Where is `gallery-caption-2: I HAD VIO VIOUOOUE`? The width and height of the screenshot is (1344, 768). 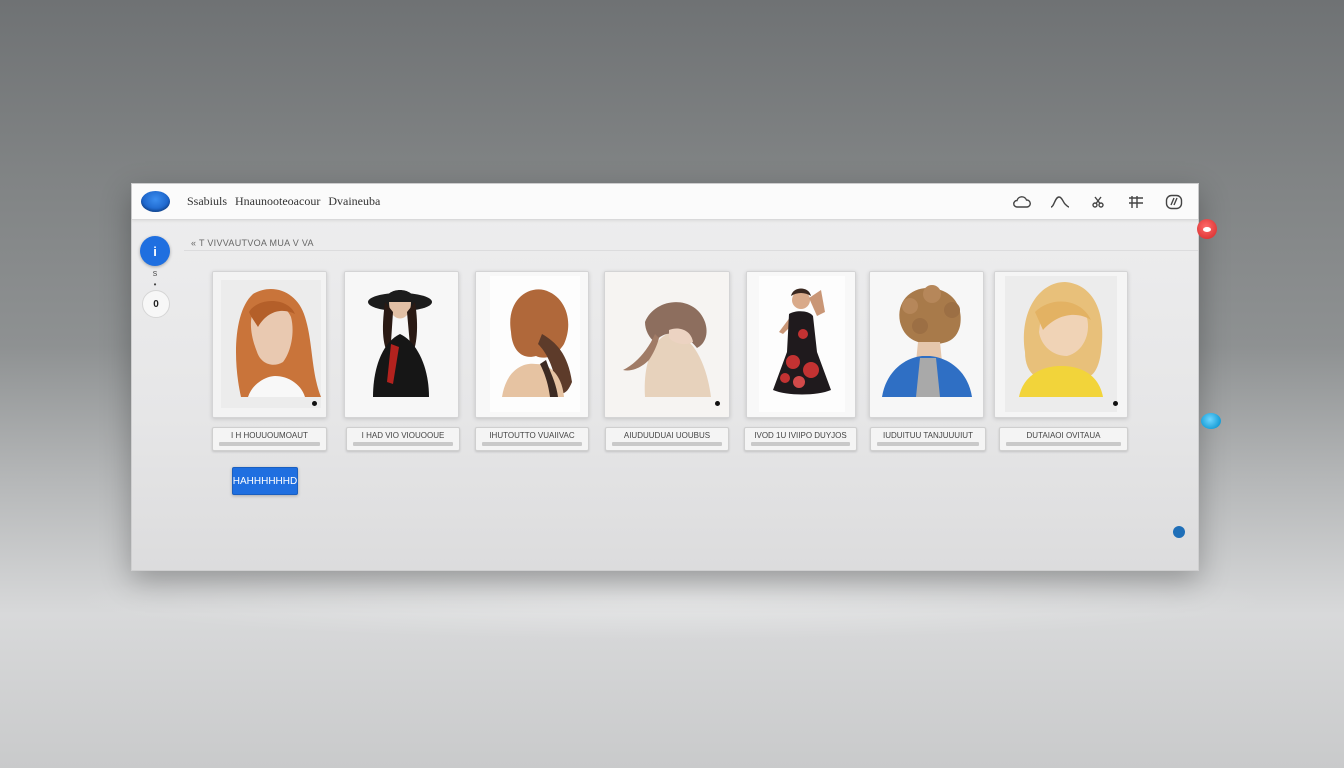
gallery-caption-2: I HAD VIO VIOUOOUE is located at coordinates (403, 439).